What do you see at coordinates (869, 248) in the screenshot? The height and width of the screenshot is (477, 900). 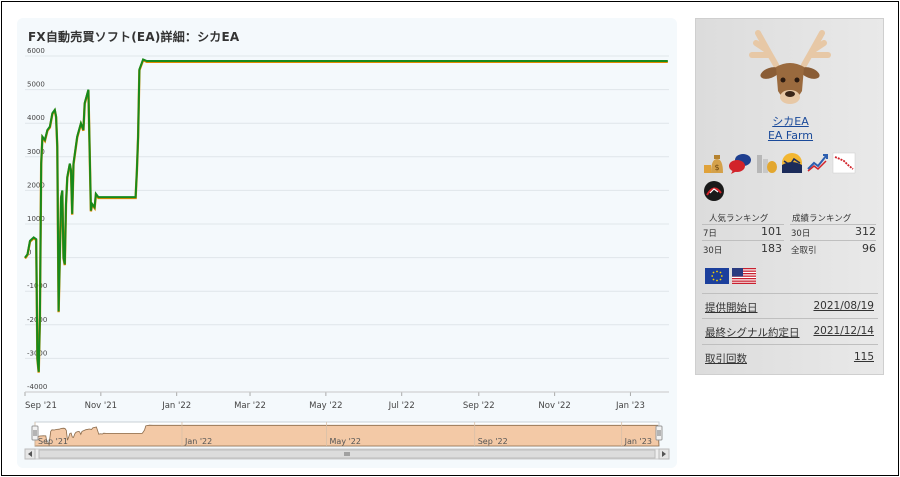 I see `performance-rank-all-value: 96` at bounding box center [869, 248].